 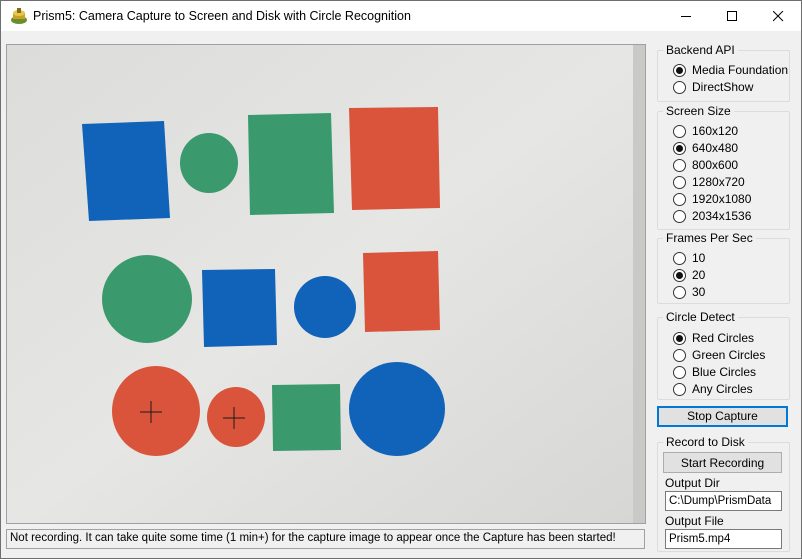 I want to click on maximize-icon, so click(x=732, y=16).